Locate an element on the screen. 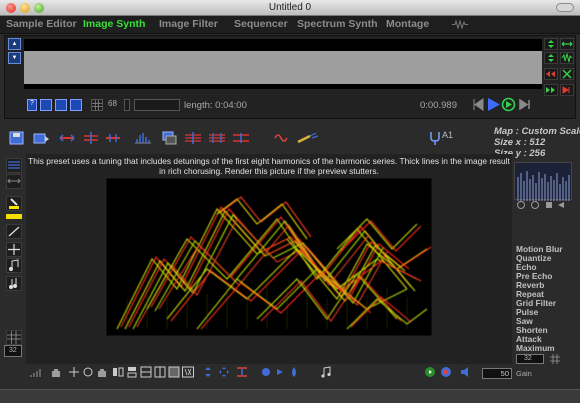 This screenshot has width=580, height=403. play-loop-icon is located at coordinates (508, 104).